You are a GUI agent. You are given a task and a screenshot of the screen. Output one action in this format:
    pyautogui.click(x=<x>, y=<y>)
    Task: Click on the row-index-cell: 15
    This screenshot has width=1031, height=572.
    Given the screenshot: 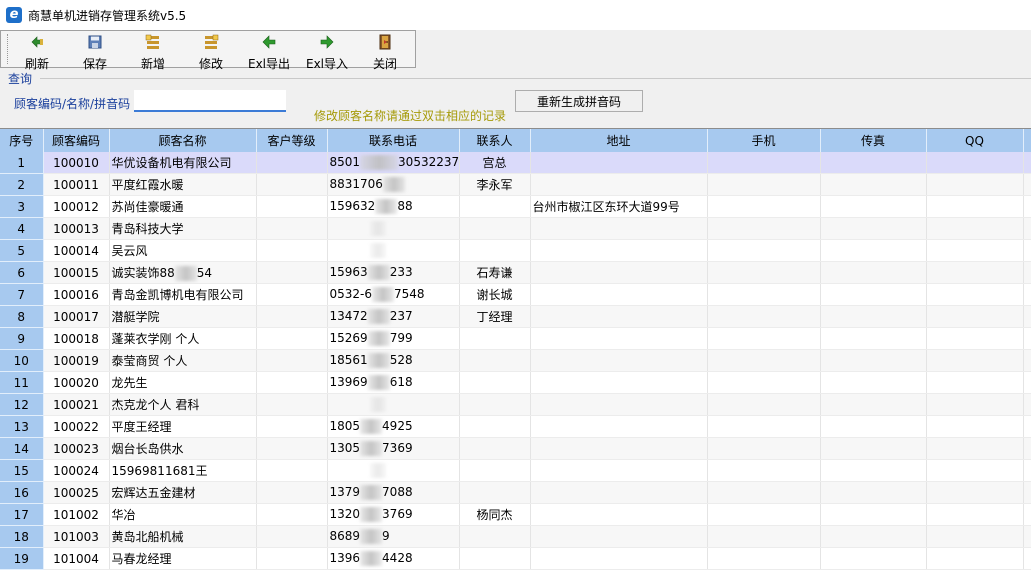 What is the action you would take?
    pyautogui.click(x=22, y=470)
    